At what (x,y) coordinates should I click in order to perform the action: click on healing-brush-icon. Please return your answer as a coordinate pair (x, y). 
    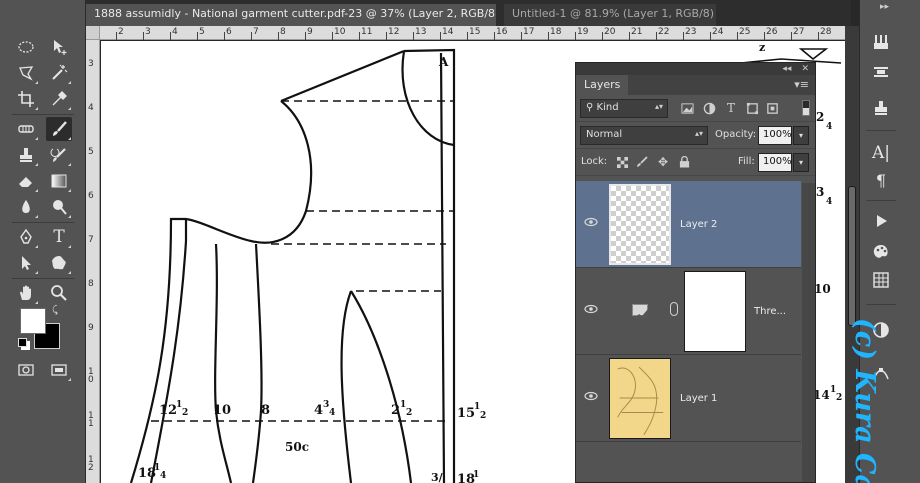
    Looking at the image, I should click on (26, 129).